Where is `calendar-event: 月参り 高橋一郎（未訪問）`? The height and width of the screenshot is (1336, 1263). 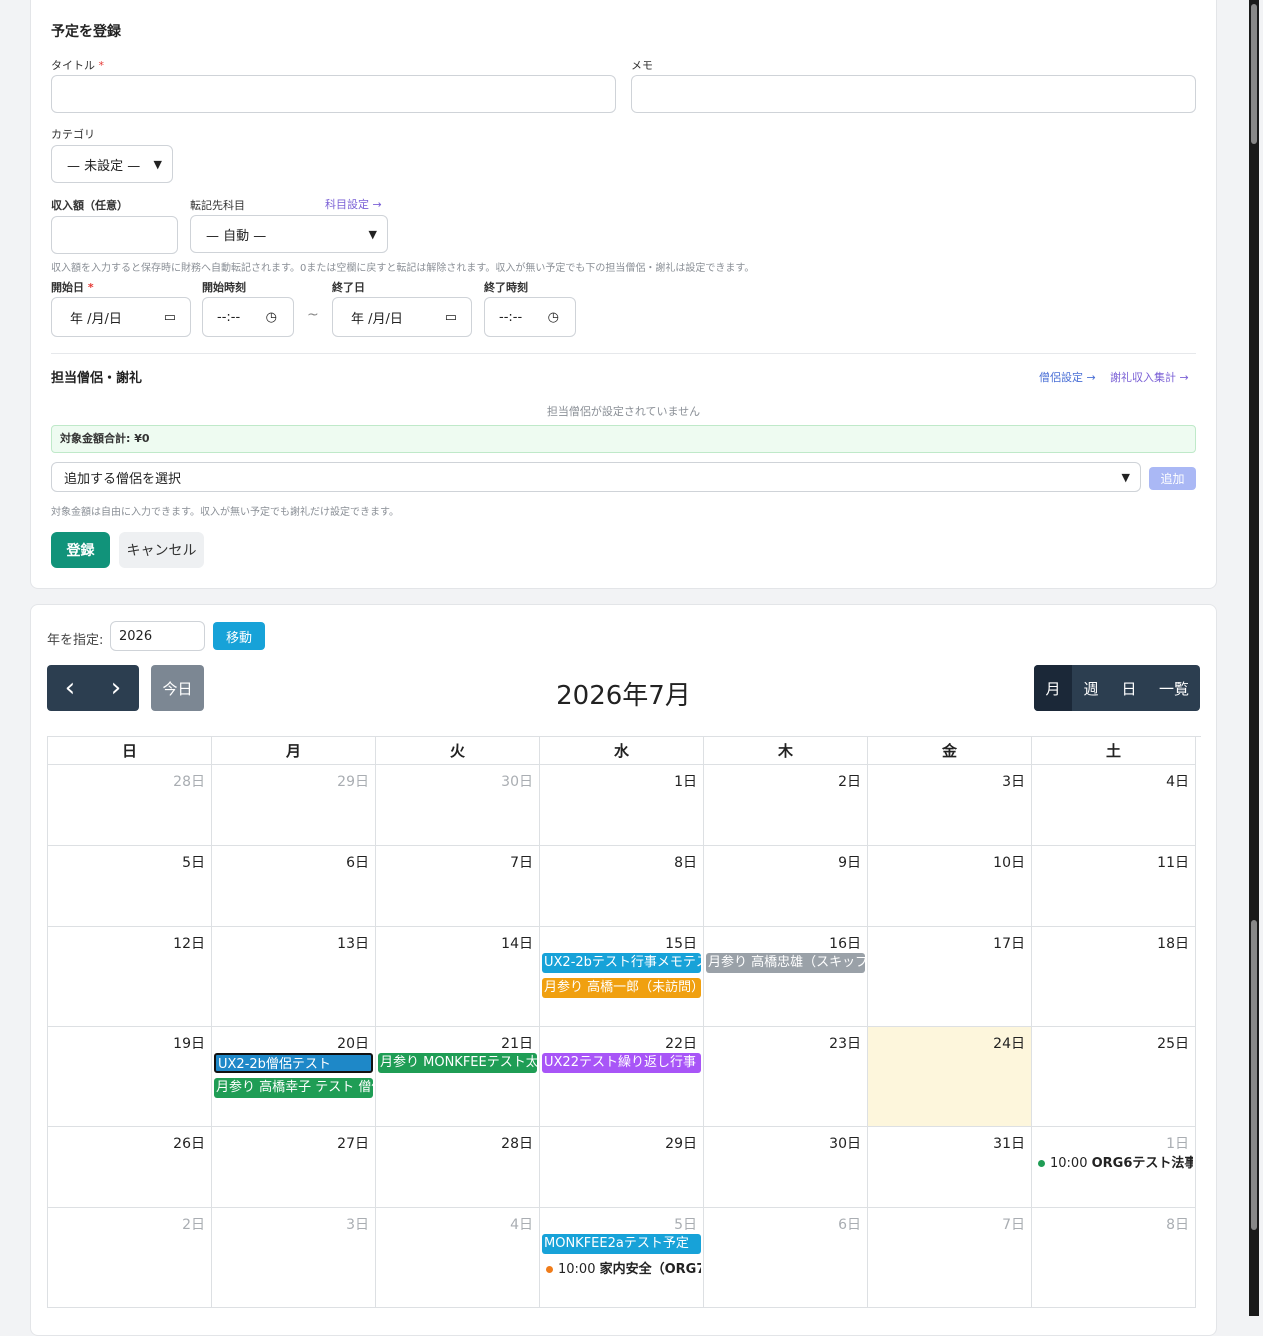
calendar-event: 月参り 高橋一郎（未訪問） is located at coordinates (621, 988).